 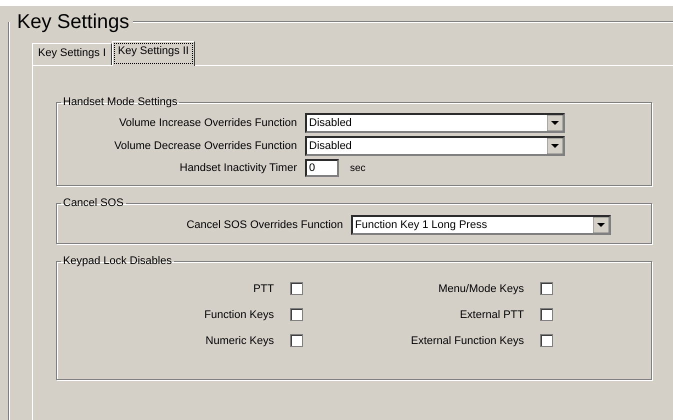 What do you see at coordinates (205, 146) in the screenshot?
I see `field-label: Volume Decrease Overrides Function` at bounding box center [205, 146].